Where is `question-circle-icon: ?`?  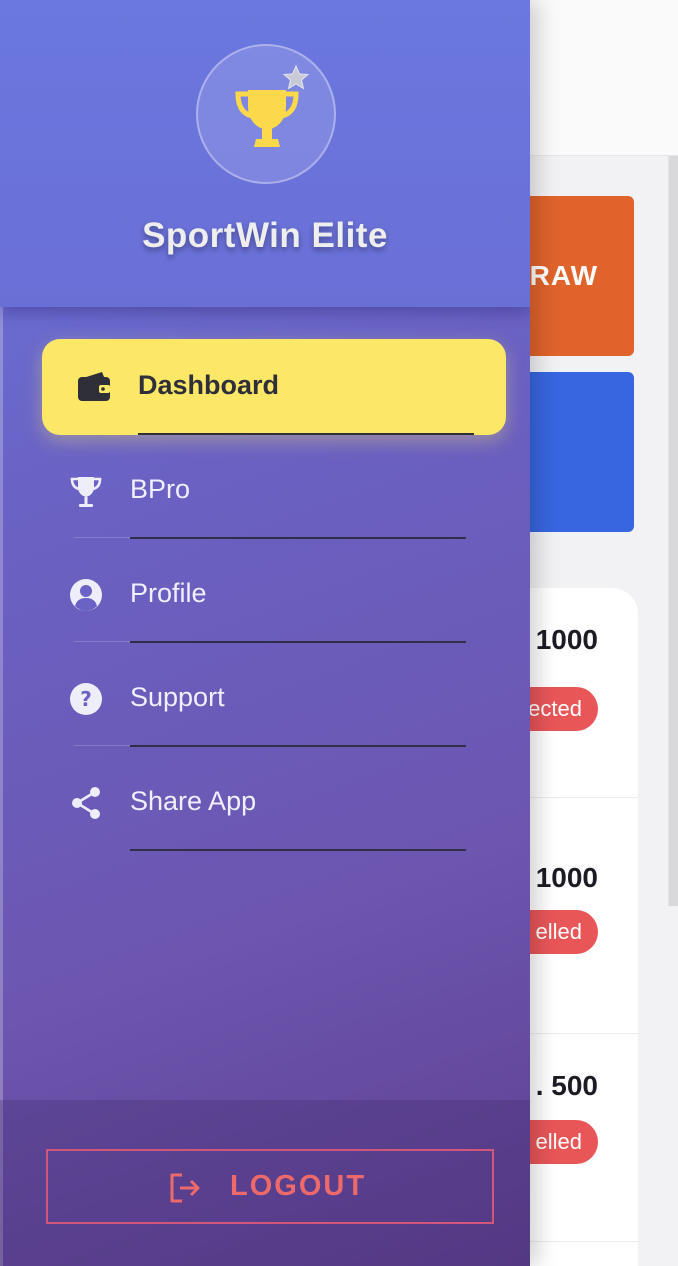 question-circle-icon: ? is located at coordinates (86, 699).